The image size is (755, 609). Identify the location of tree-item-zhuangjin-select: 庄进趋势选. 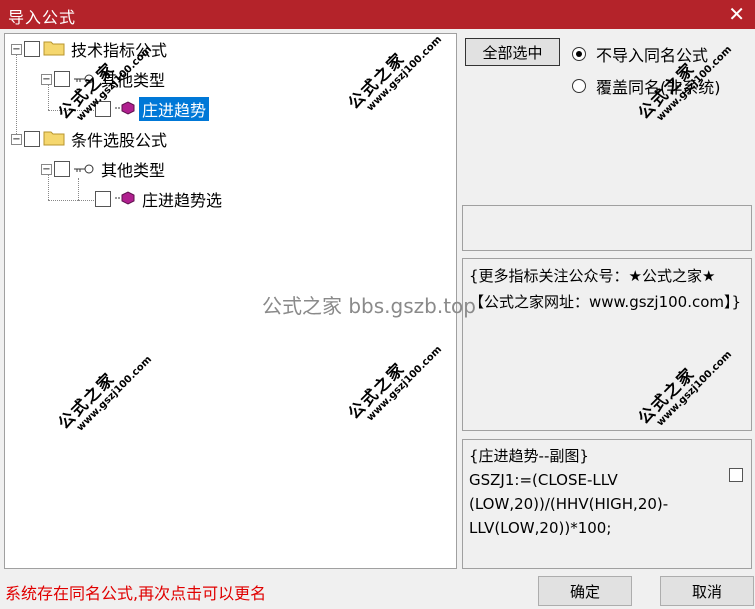
(160, 199).